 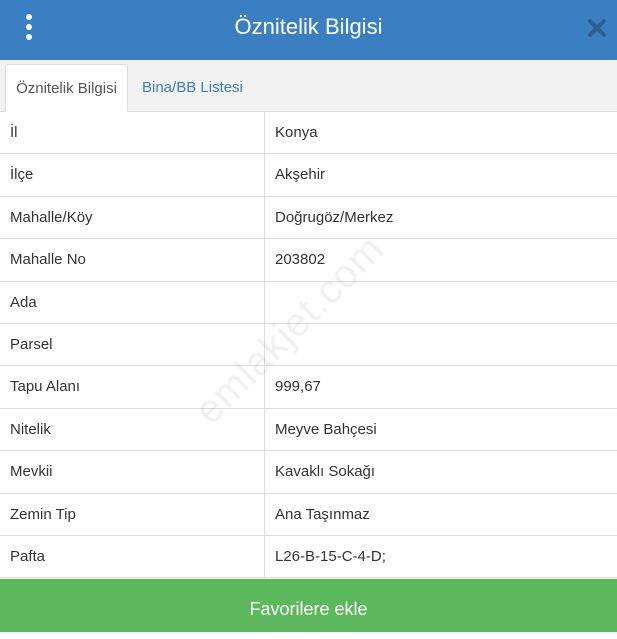 I want to click on table-row: Zemin Tip Ana Taşınmaz, so click(x=308, y=514).